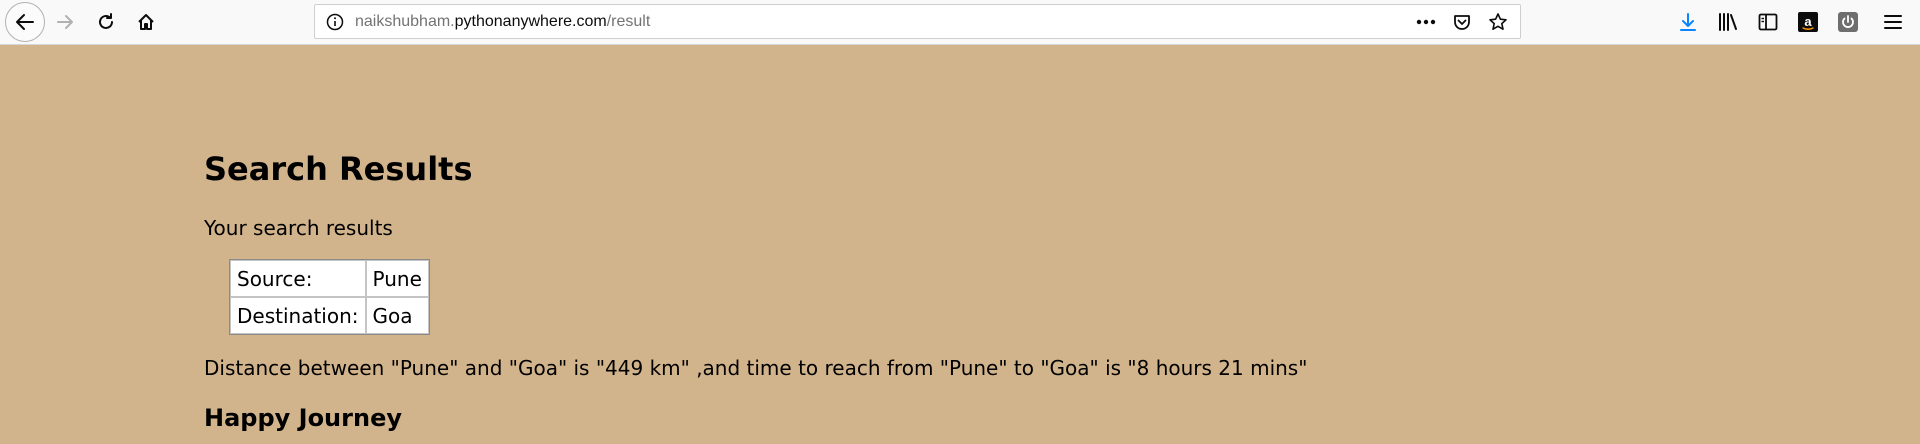 The height and width of the screenshot is (444, 1920). What do you see at coordinates (298, 278) in the screenshot?
I see `source-label: Source:` at bounding box center [298, 278].